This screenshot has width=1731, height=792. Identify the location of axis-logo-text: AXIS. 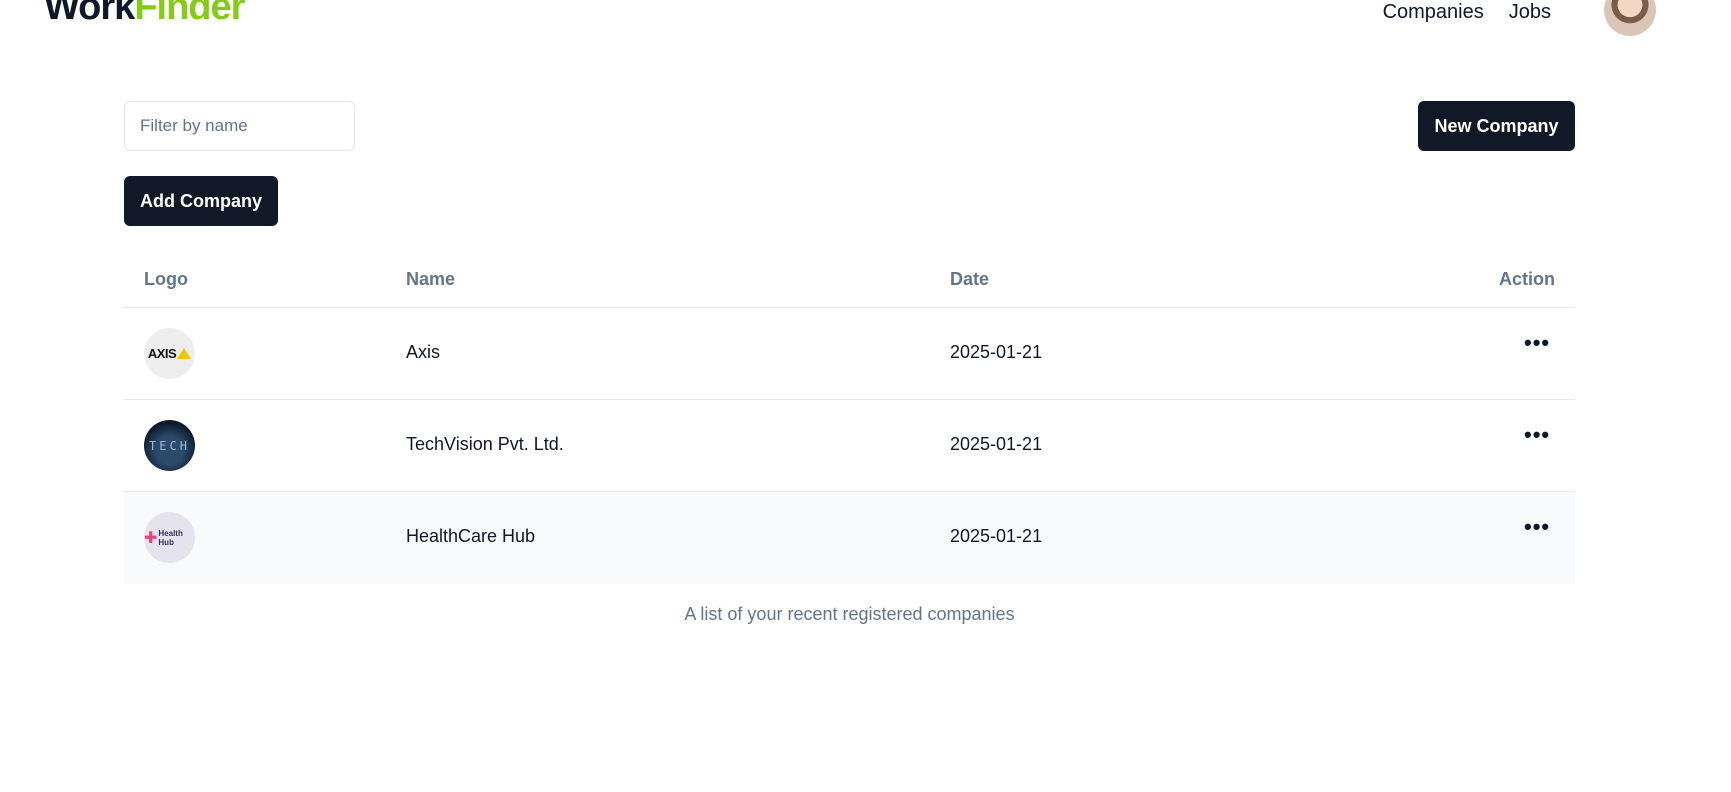
(162, 353).